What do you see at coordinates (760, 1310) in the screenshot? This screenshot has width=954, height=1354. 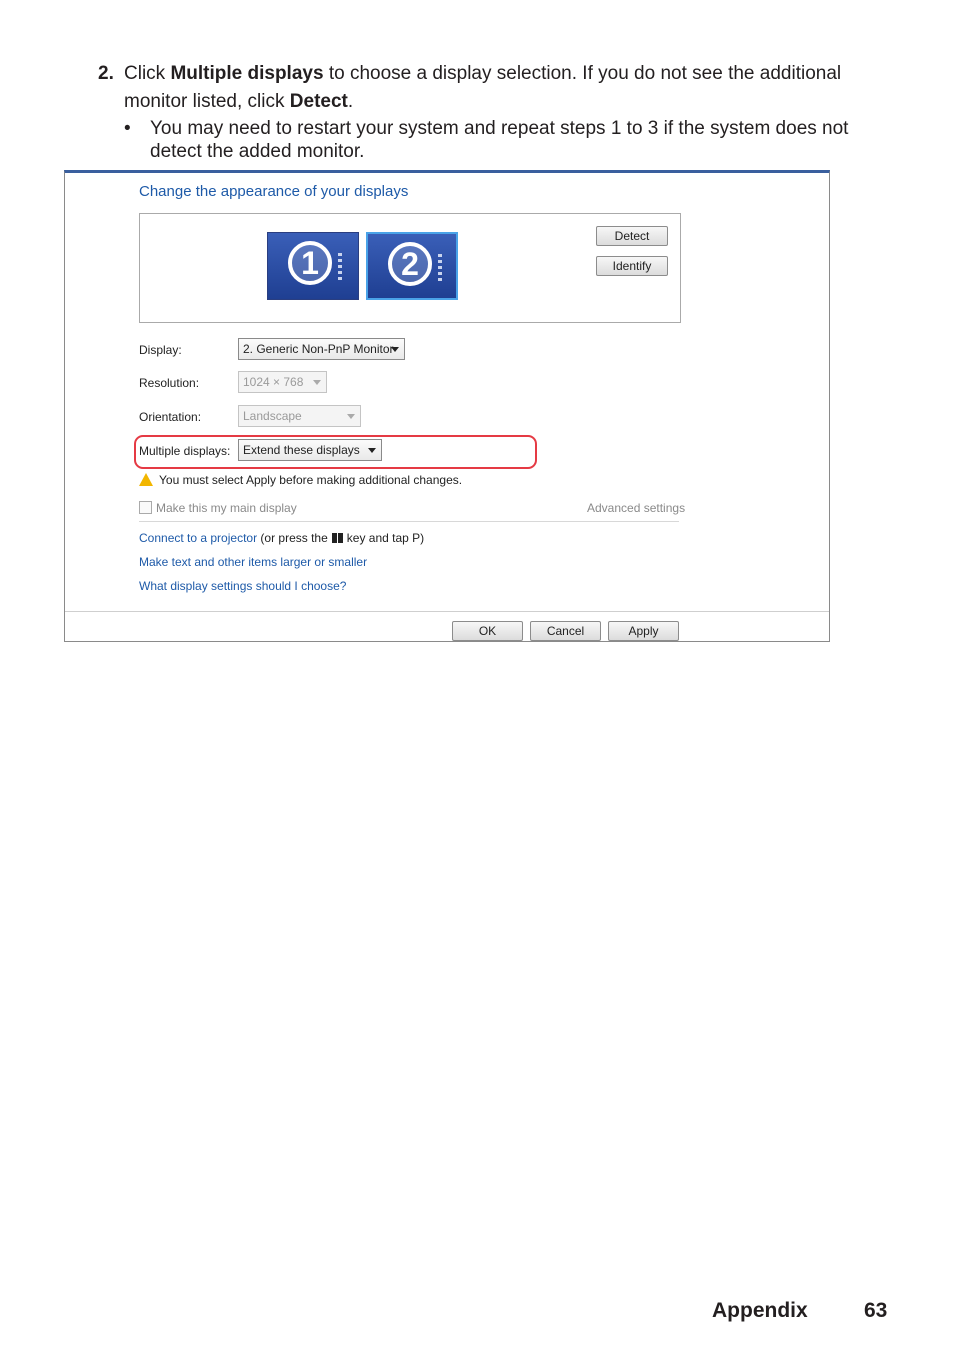 I see `section-name: Appendix` at bounding box center [760, 1310].